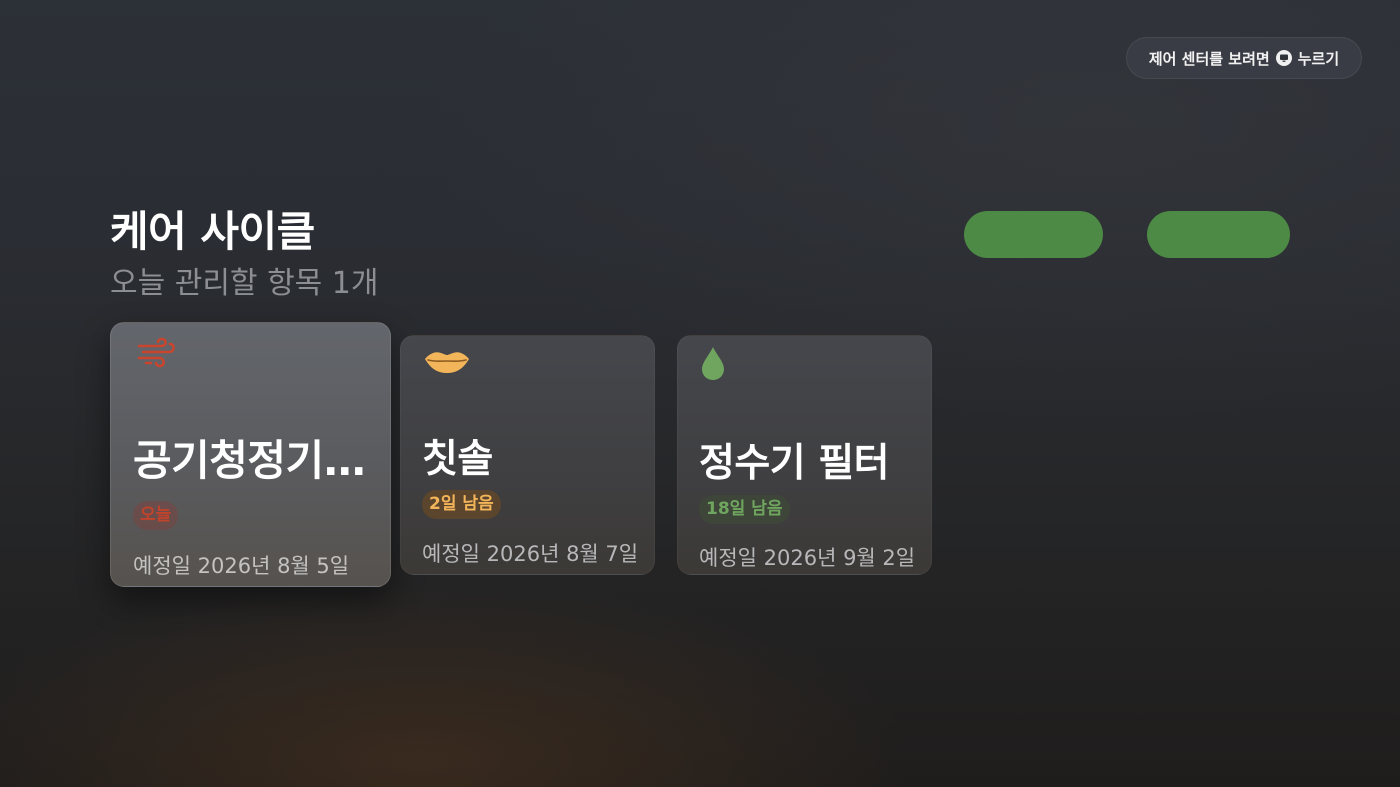 Image resolution: width=1400 pixels, height=787 pixels. What do you see at coordinates (713, 363) in the screenshot?
I see `water-drop-icon` at bounding box center [713, 363].